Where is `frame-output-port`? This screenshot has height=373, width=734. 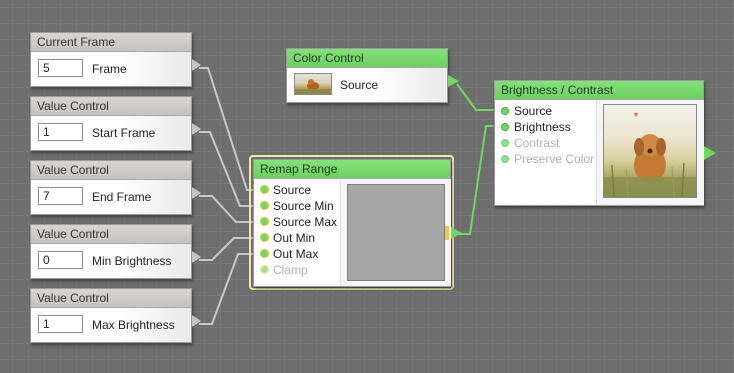
frame-output-port is located at coordinates (196, 65).